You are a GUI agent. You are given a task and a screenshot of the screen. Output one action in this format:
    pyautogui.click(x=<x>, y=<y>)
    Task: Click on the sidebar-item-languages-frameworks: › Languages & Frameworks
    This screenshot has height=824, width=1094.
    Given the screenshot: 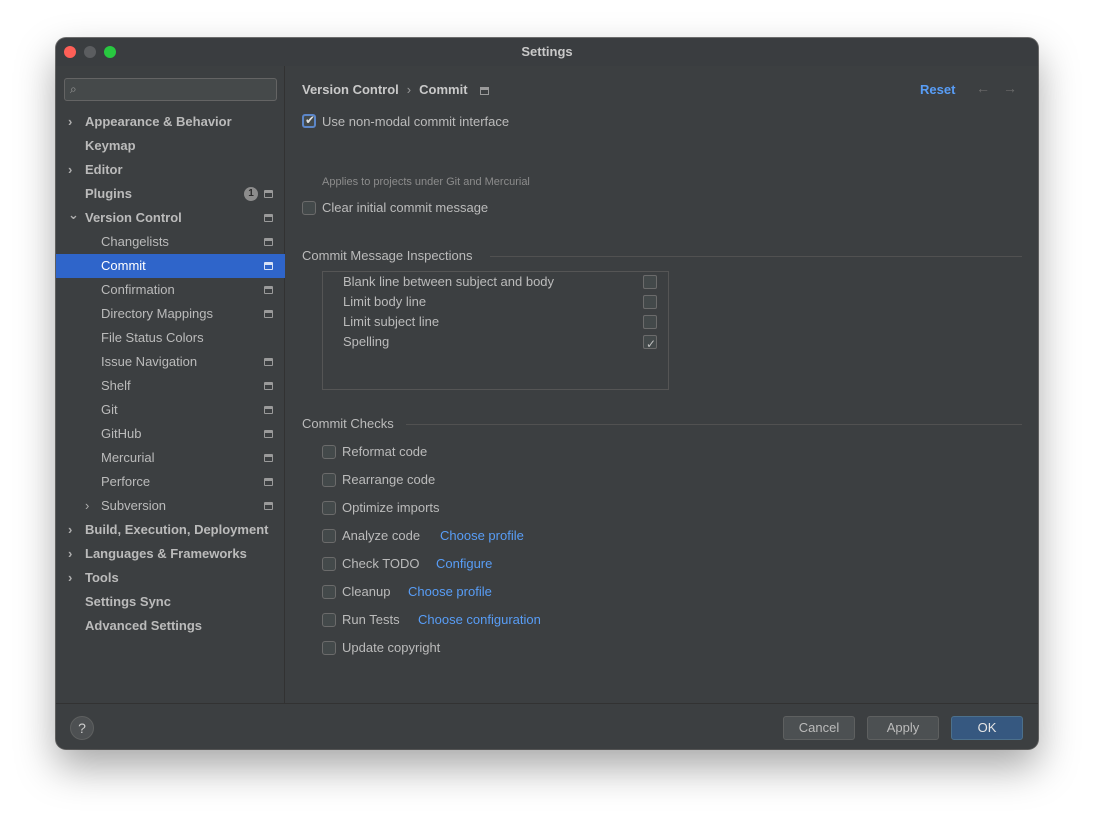 What is the action you would take?
    pyautogui.click(x=170, y=554)
    